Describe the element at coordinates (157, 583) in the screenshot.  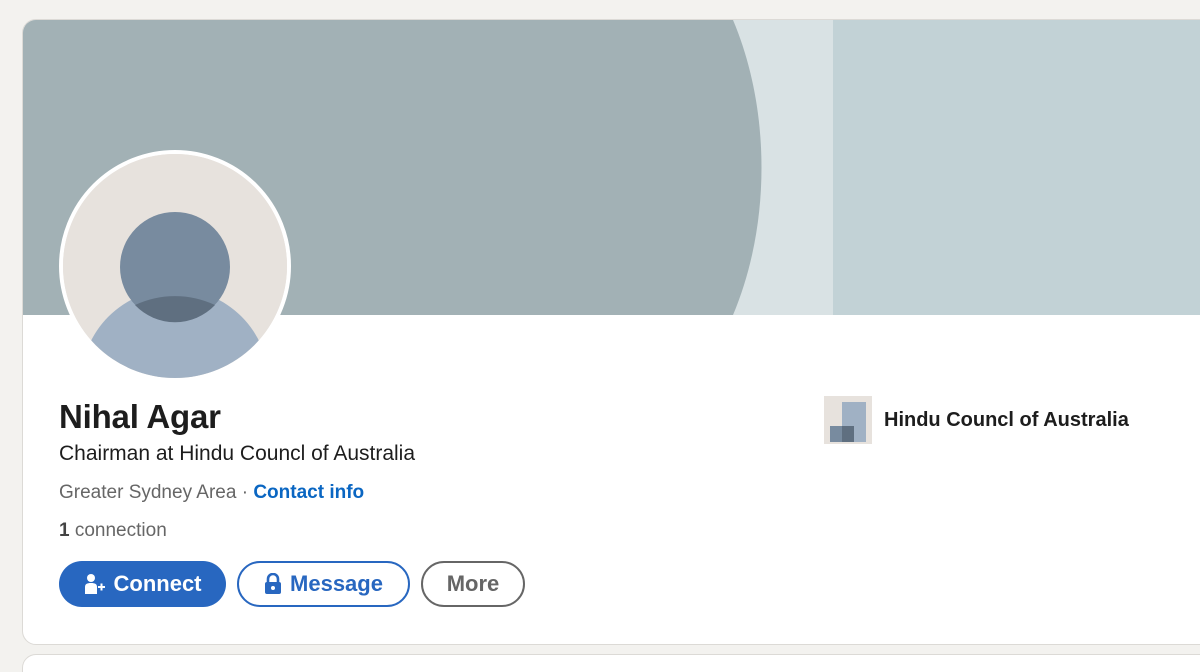
I see `connect-label: Connect` at that location.